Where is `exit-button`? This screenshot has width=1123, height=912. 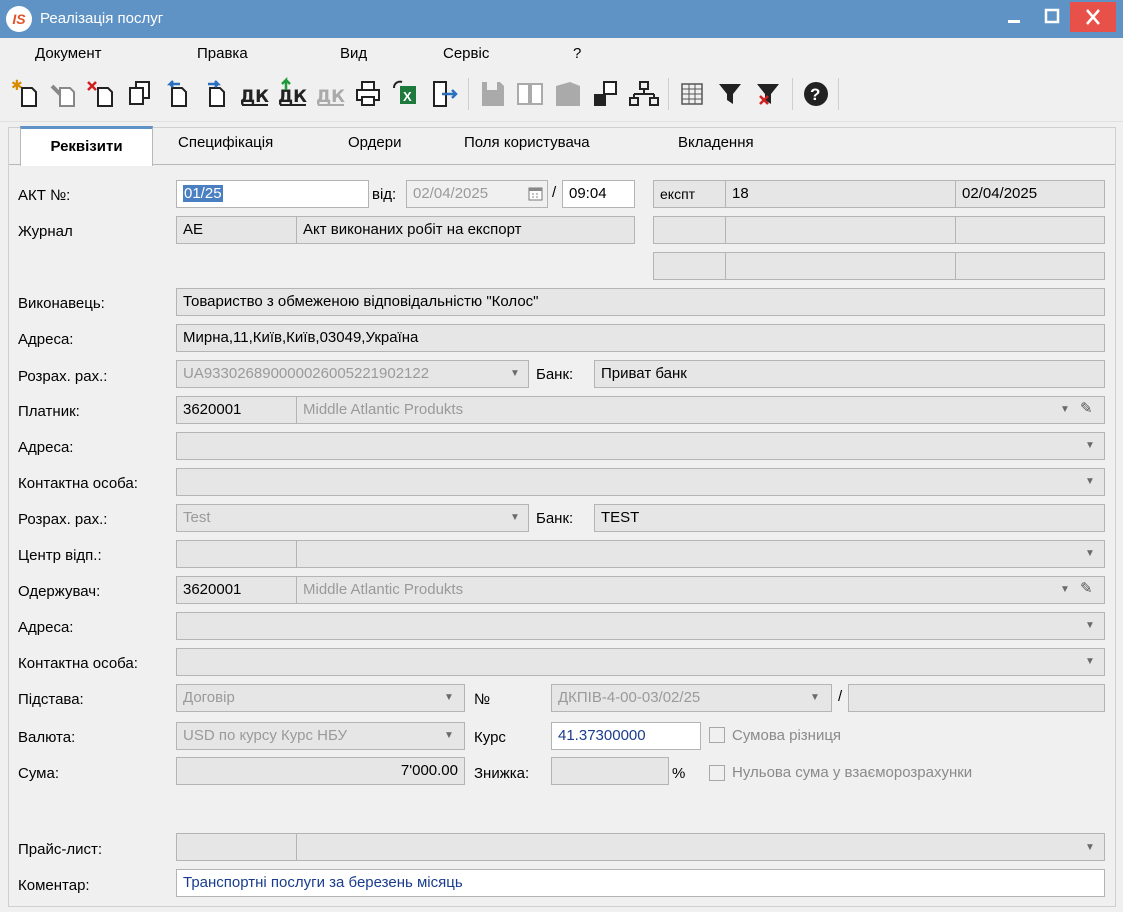 exit-button is located at coordinates (444, 94).